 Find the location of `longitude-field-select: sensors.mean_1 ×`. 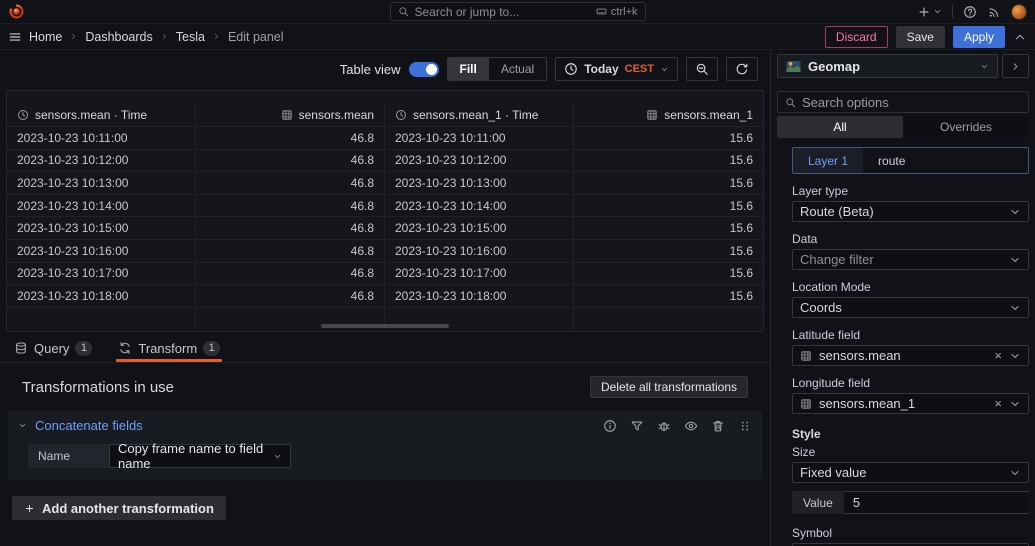

longitude-field-select: sensors.mean_1 × is located at coordinates (910, 403).